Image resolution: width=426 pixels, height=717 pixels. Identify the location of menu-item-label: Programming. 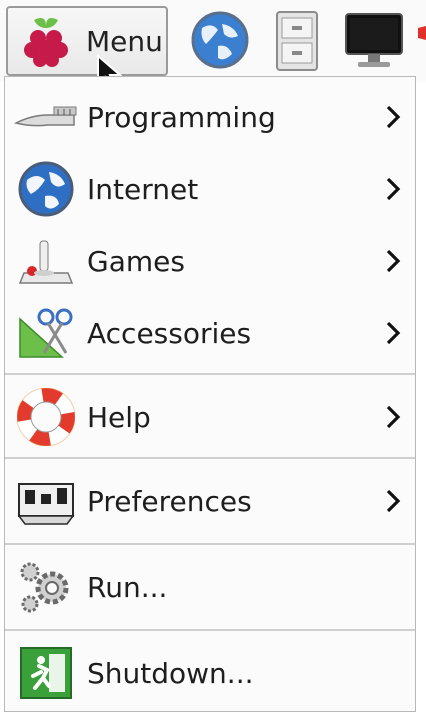
(181, 117).